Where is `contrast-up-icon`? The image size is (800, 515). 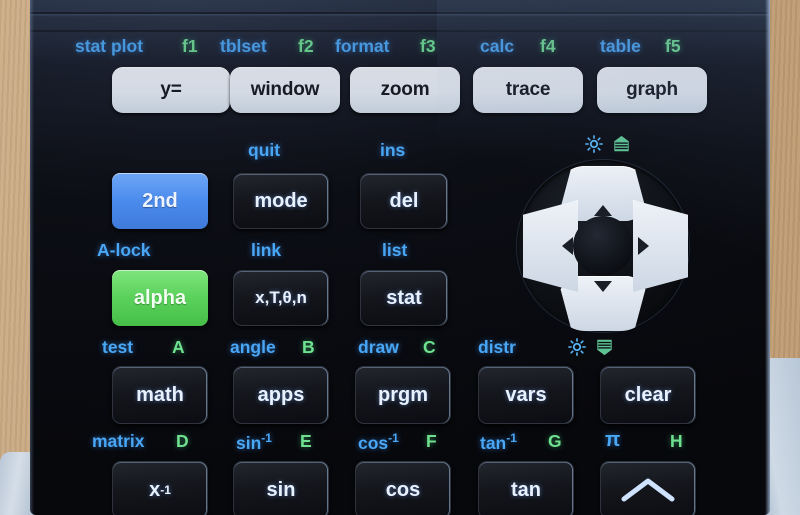 contrast-up-icon is located at coordinates (621, 143).